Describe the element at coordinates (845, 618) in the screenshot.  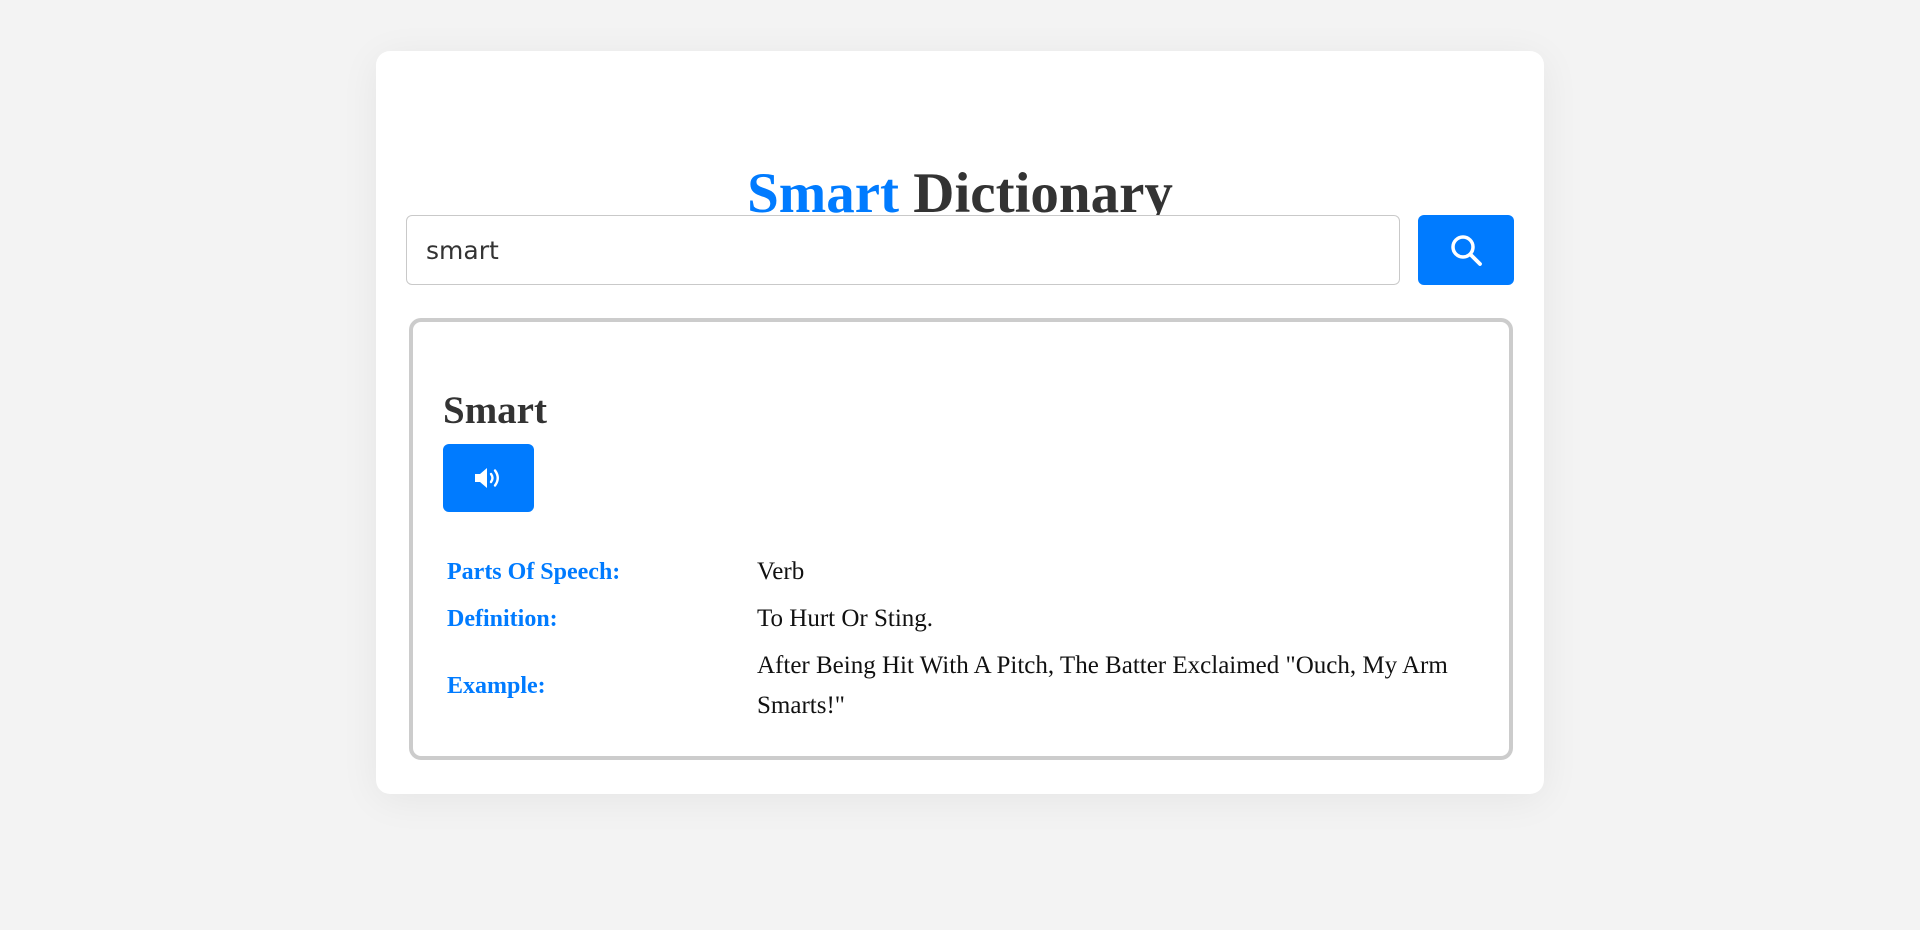
I see `detail-value: To Hurt Or Sting.` at that location.